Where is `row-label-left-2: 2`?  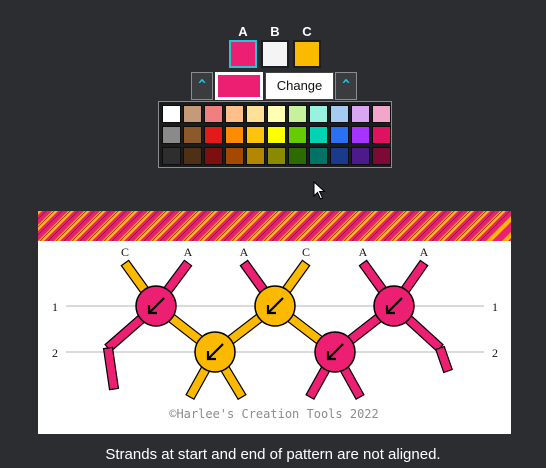
row-label-left-2: 2 is located at coordinates (55, 353).